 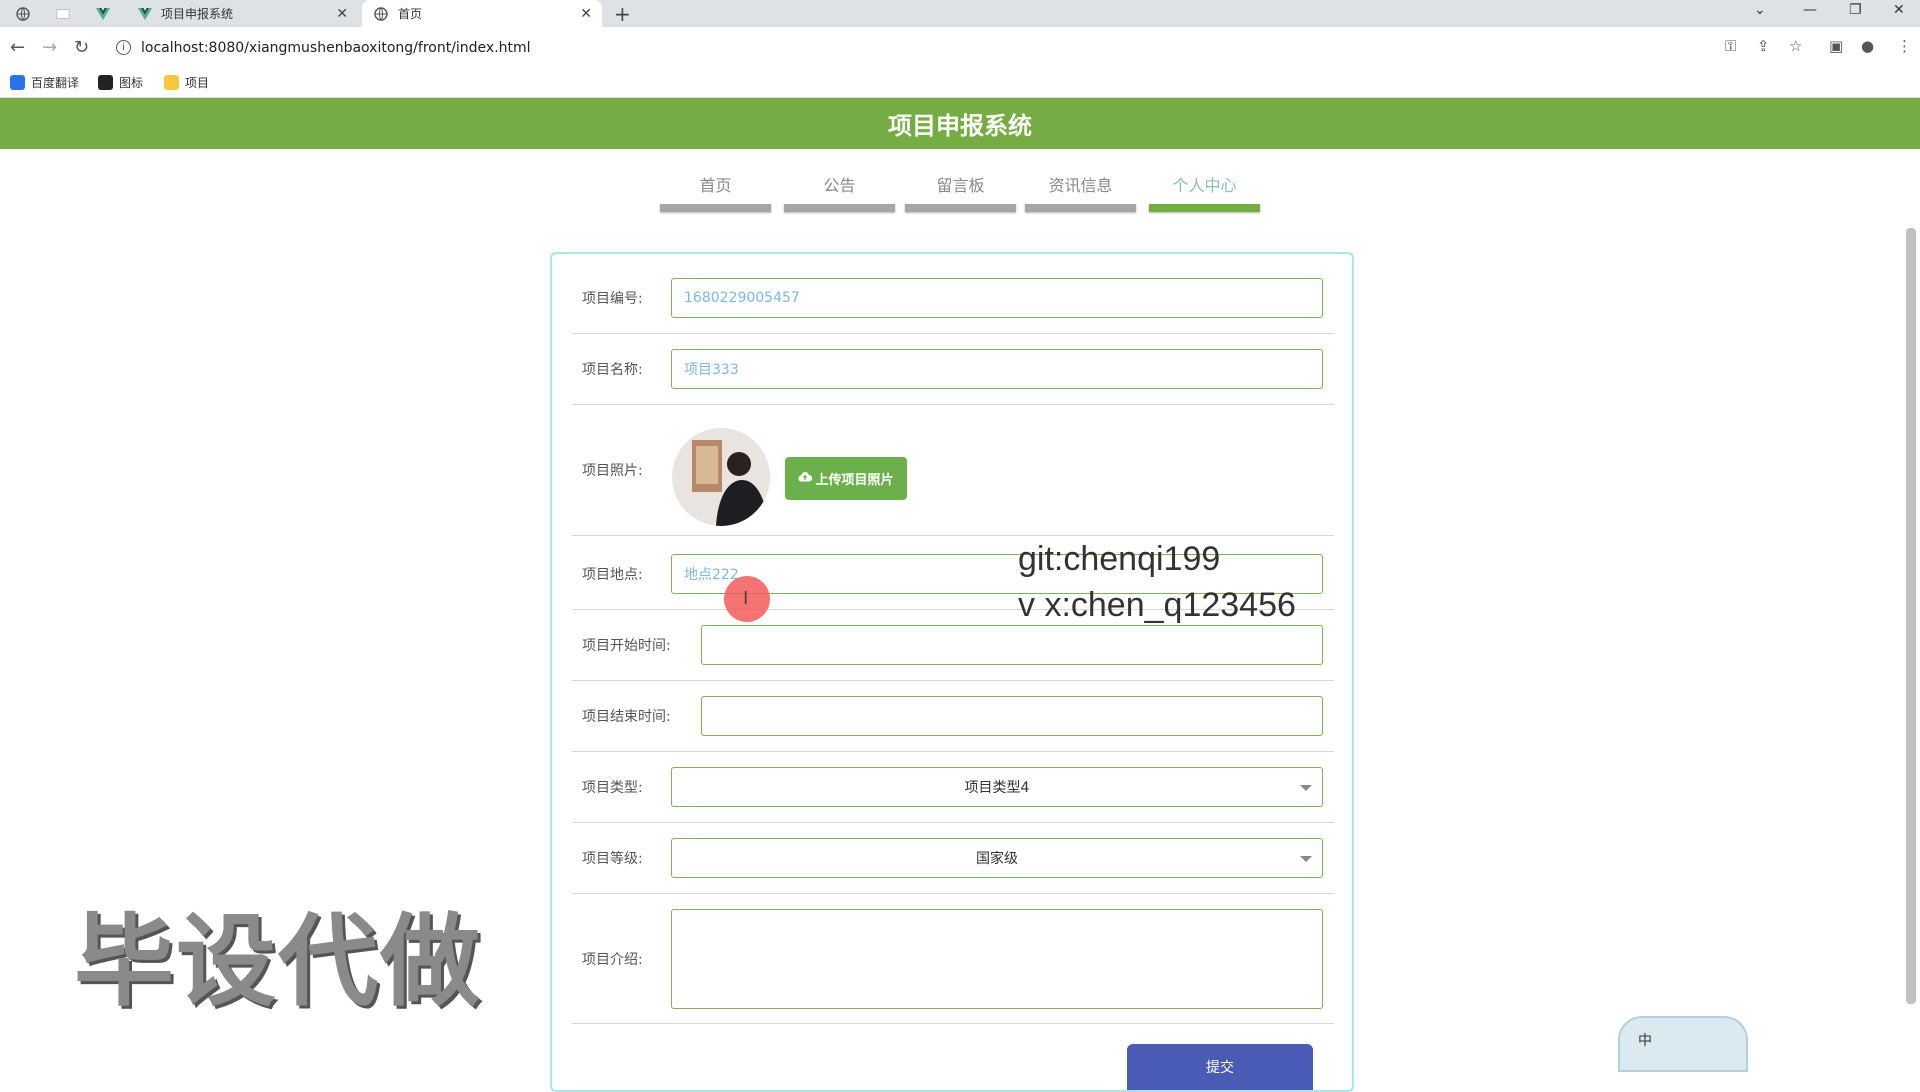 I want to click on large-watermark: 毕设代做, so click(x=278, y=961).